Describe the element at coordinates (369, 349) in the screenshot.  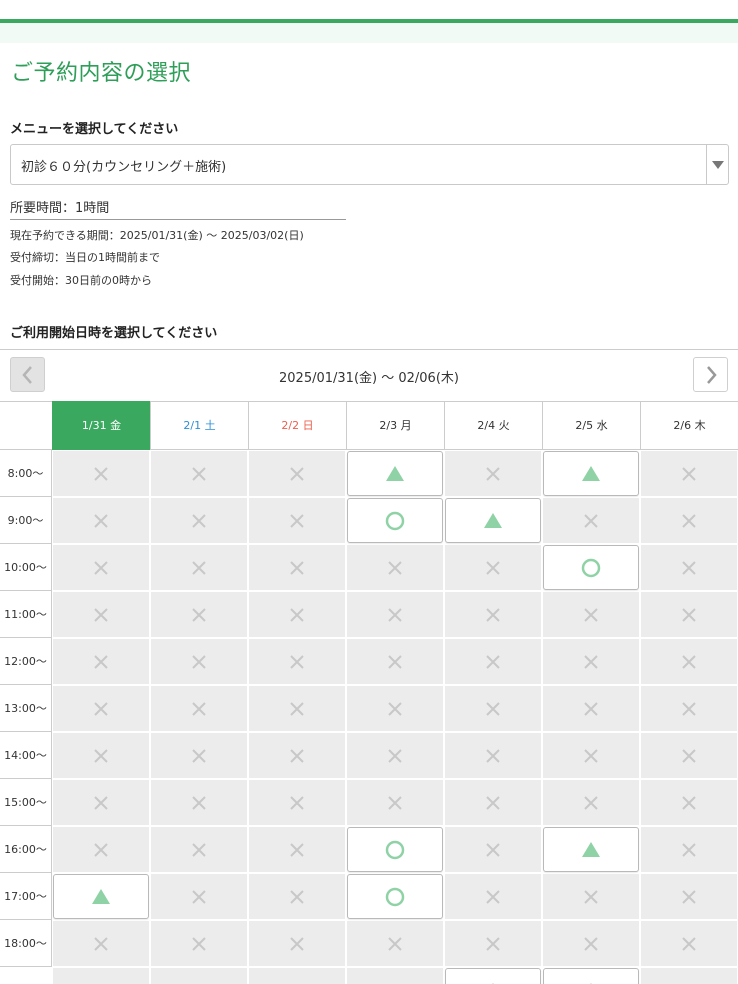
I see `divider` at that location.